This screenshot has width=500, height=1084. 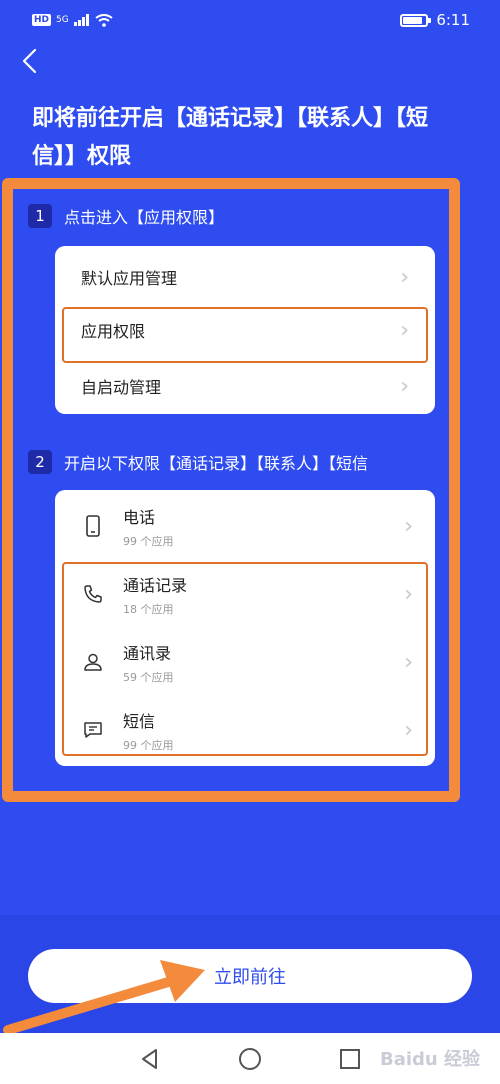 What do you see at coordinates (62, 20) in the screenshot?
I see `network-type: 5G` at bounding box center [62, 20].